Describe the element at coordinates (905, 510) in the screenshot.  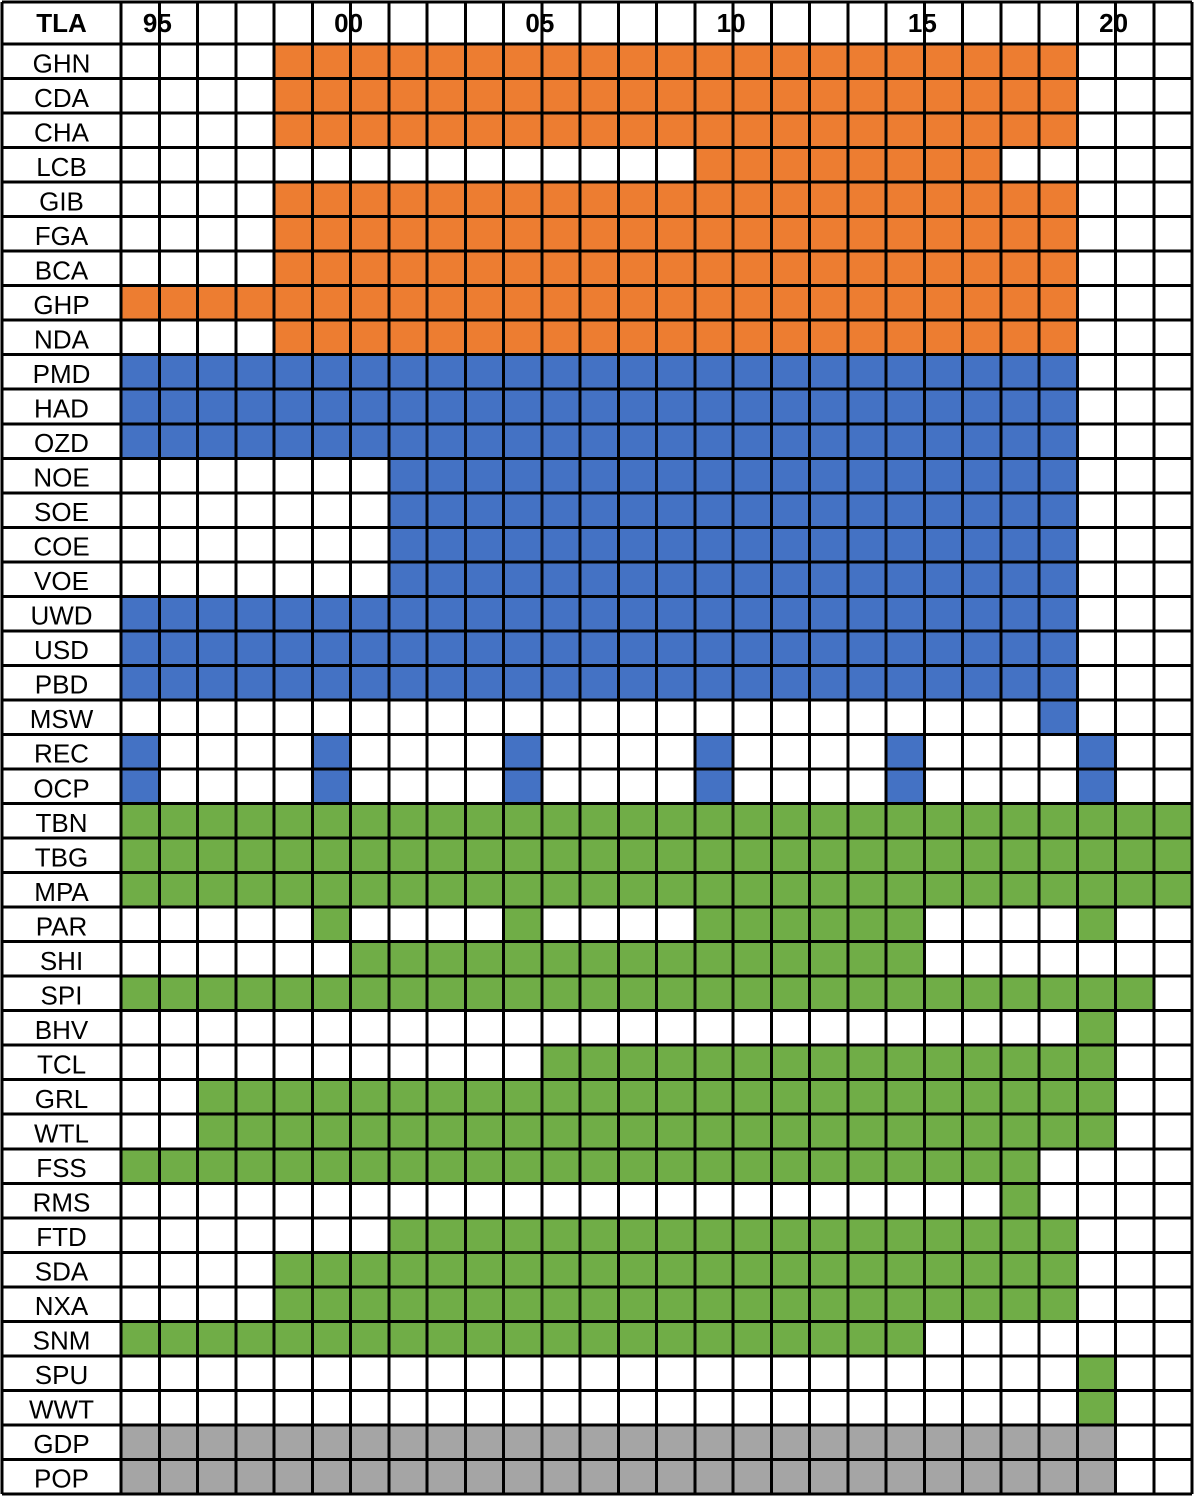
I see `cell-soe-2015` at that location.